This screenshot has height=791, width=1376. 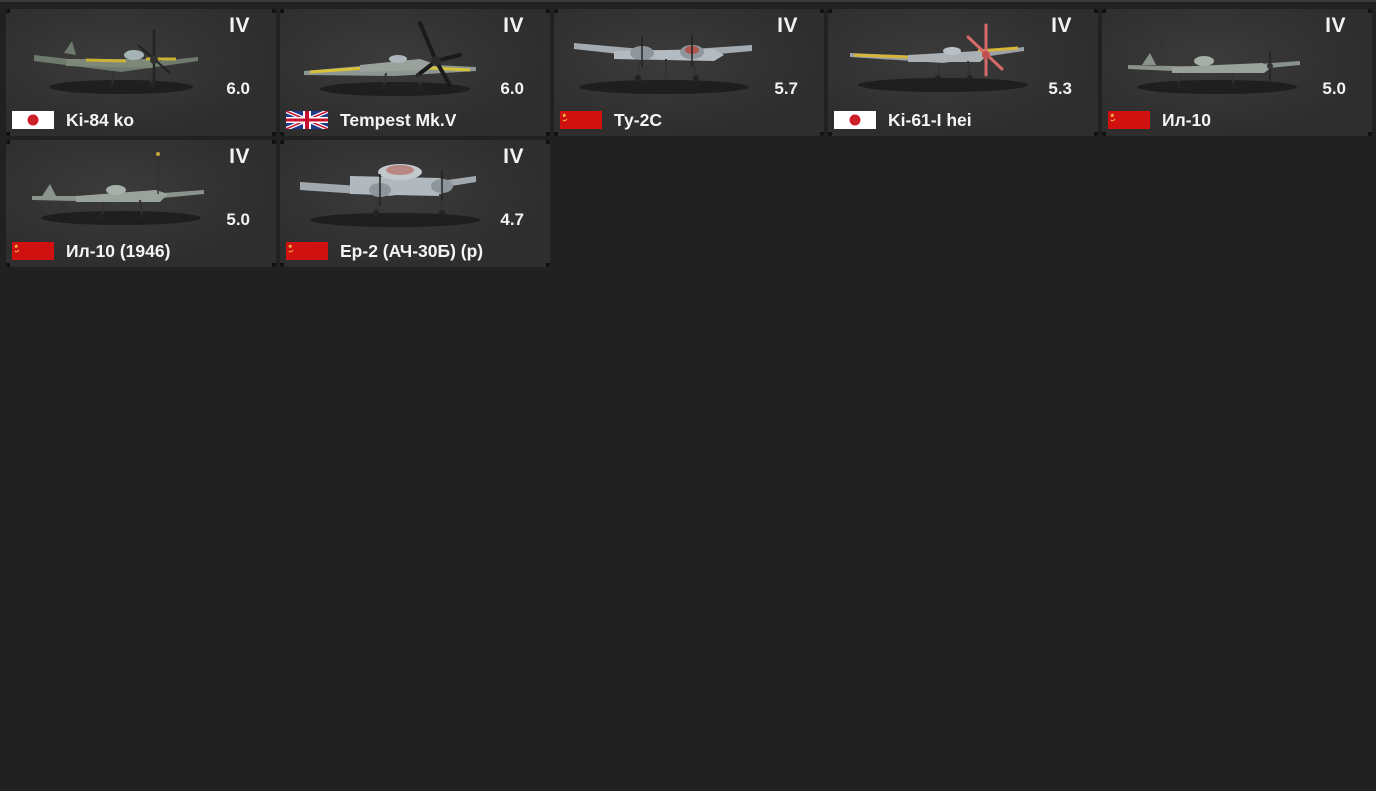 I want to click on vehicle-card-il-10: IV 5.0 Ил-10, so click(x=1237, y=72).